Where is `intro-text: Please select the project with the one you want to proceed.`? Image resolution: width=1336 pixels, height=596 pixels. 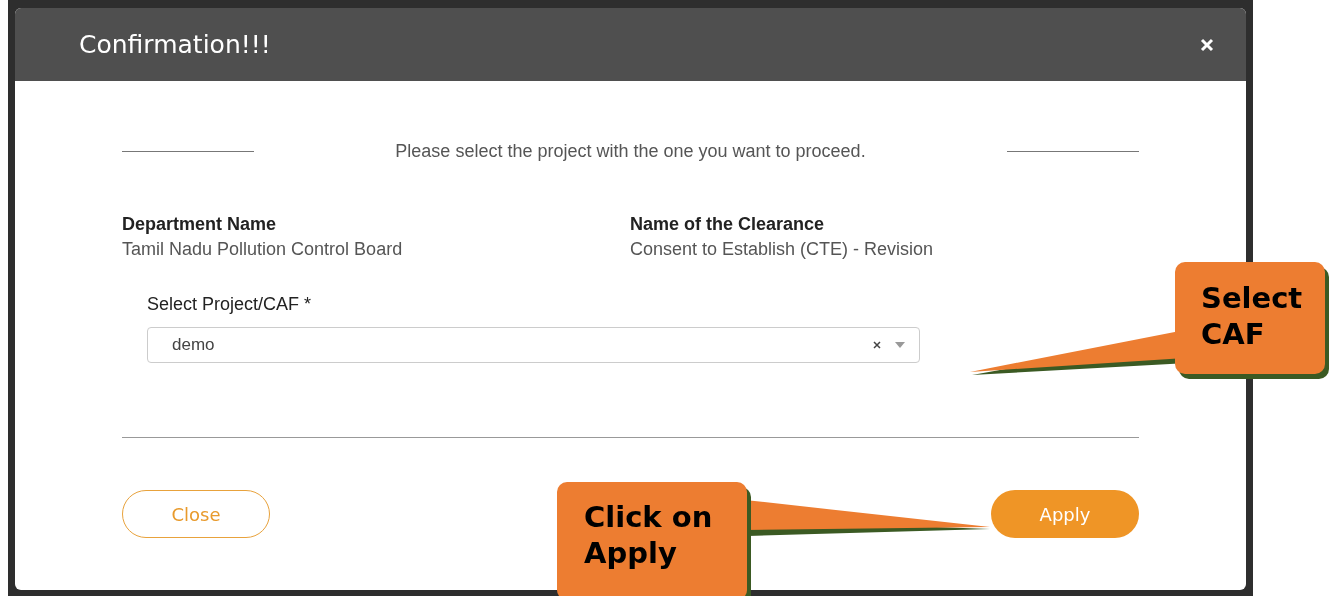
intro-text: Please select the project with the one you want to proceed. is located at coordinates (630, 151).